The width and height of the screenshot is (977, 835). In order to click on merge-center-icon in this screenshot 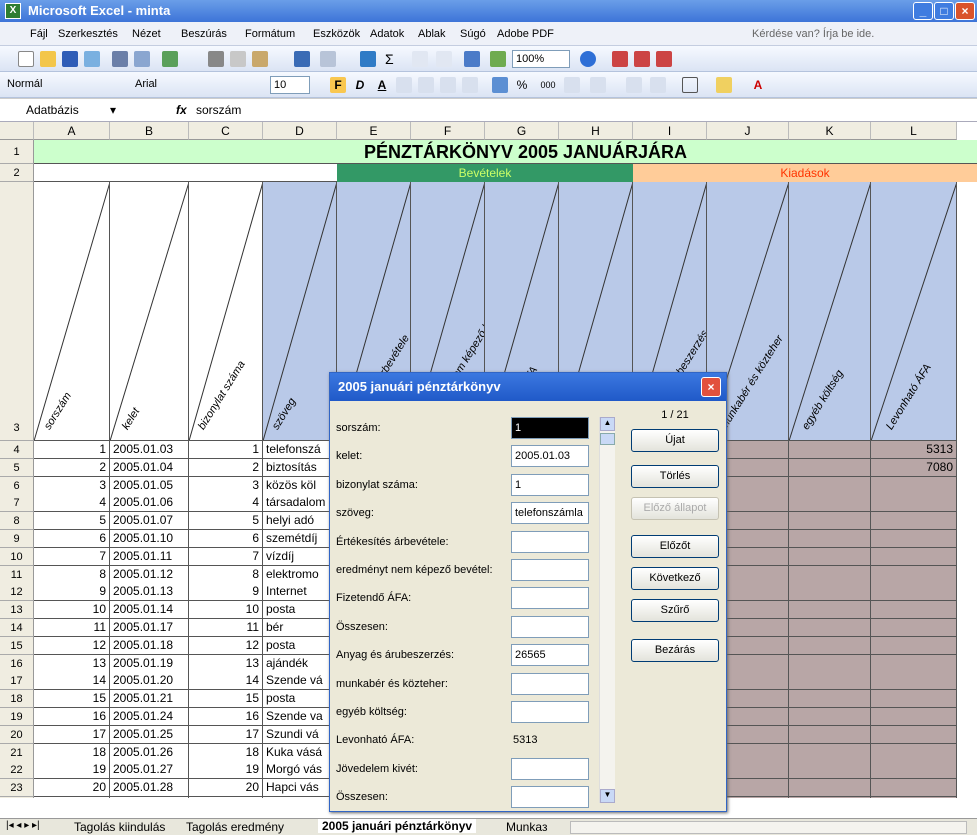, I will do `click(470, 85)`.